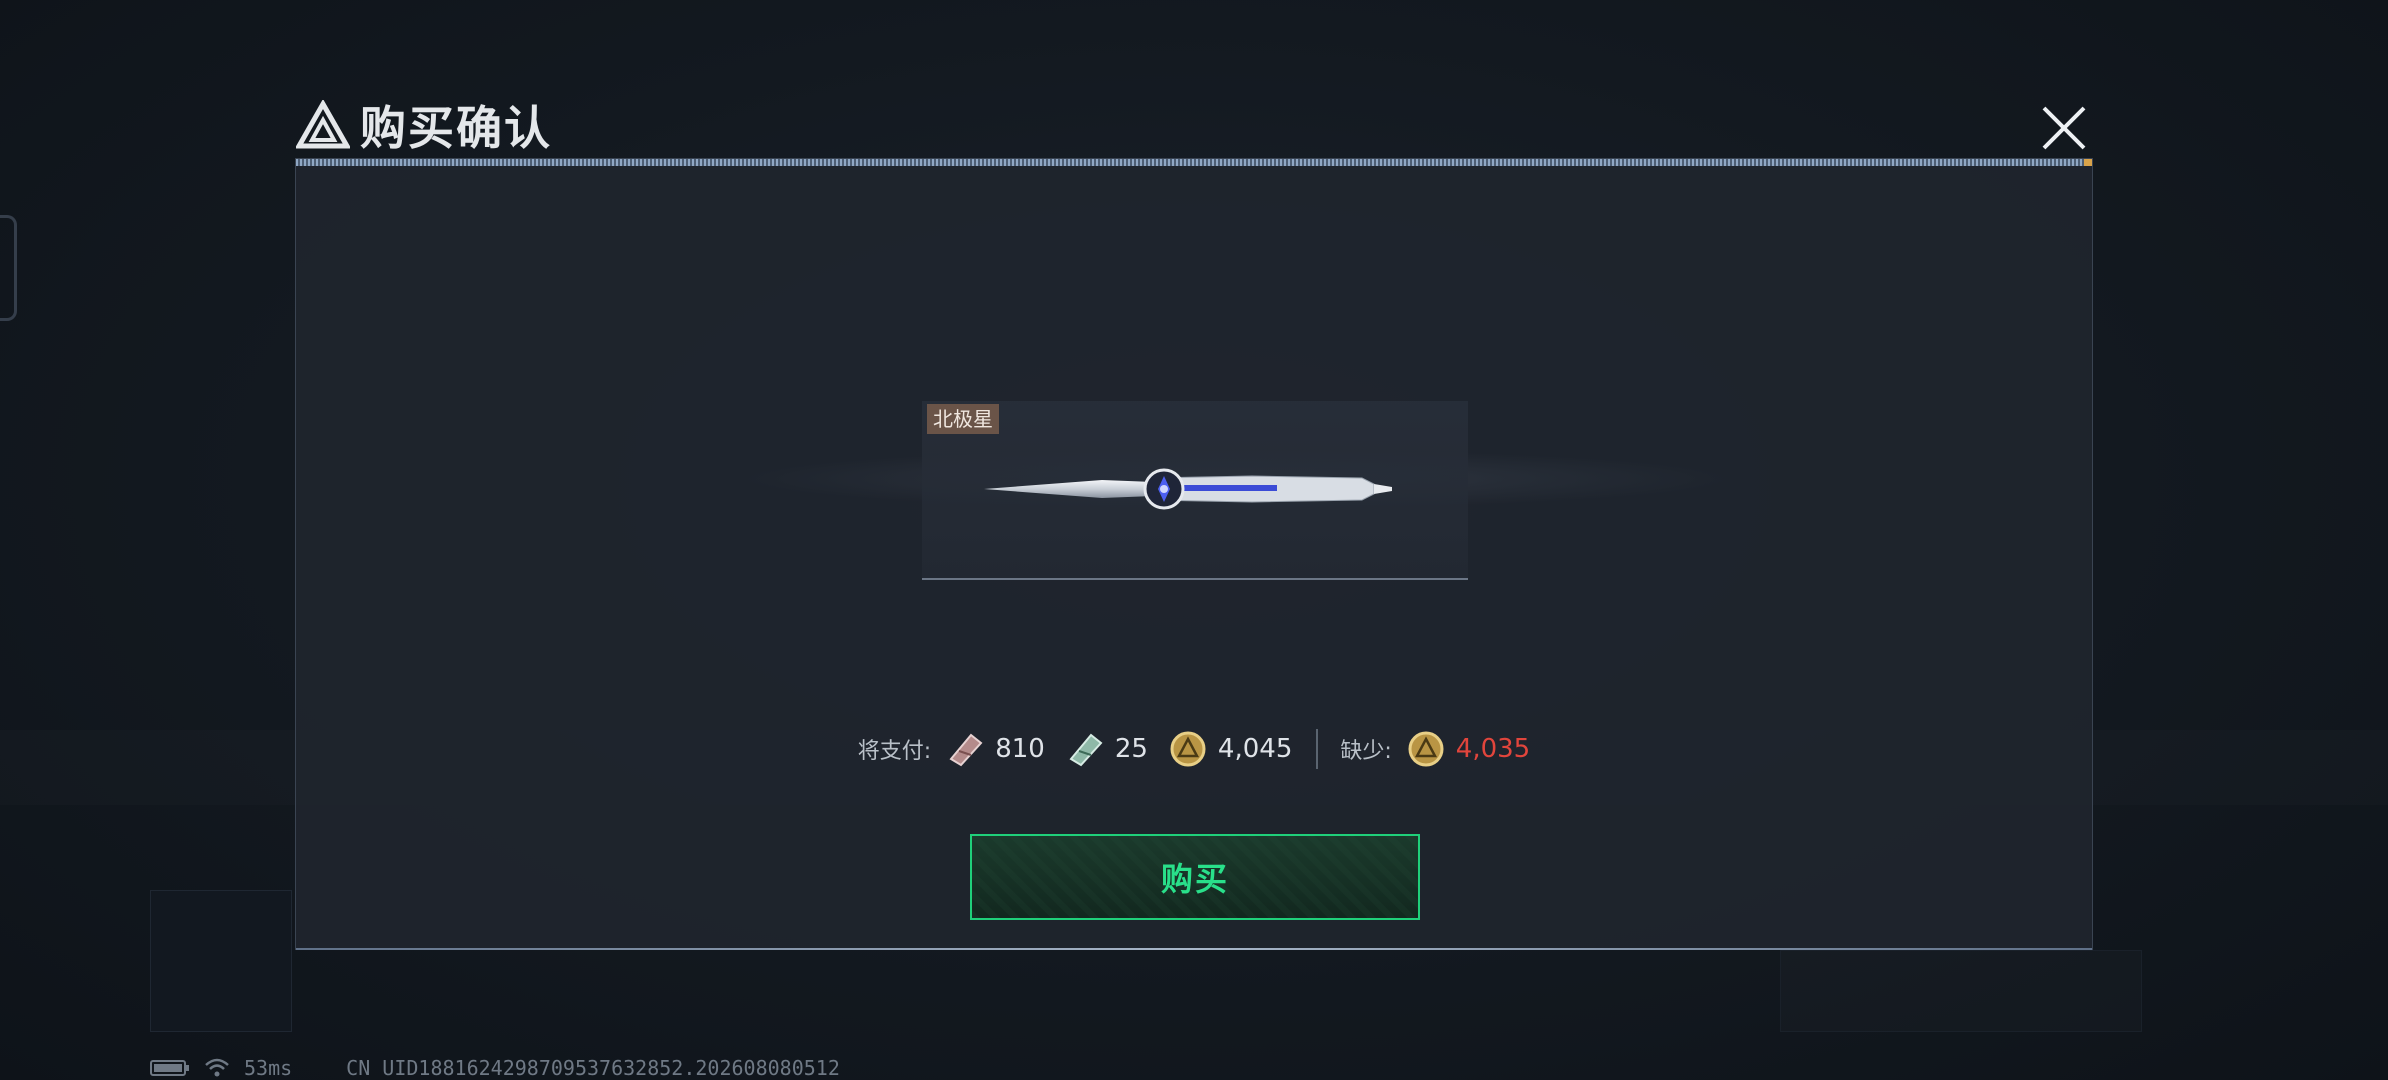 This screenshot has height=1080, width=2388. I want to click on pay-label: 将支付:, so click(894, 751).